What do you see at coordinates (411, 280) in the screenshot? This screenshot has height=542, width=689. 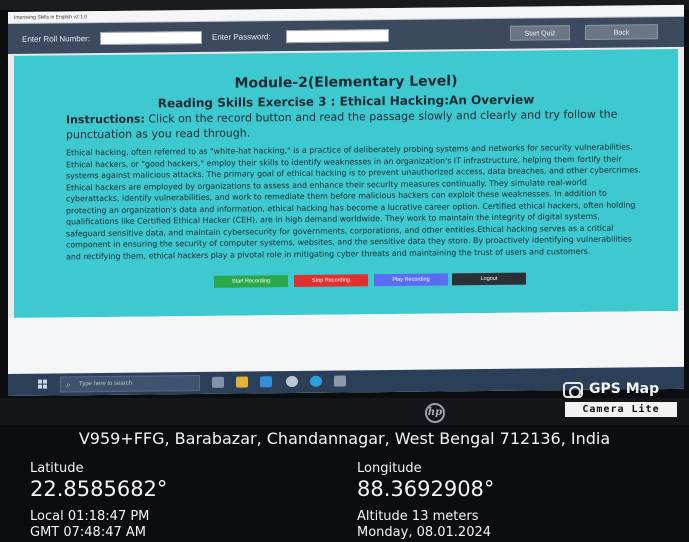 I see `play-recording-button: Play Recording` at bounding box center [411, 280].